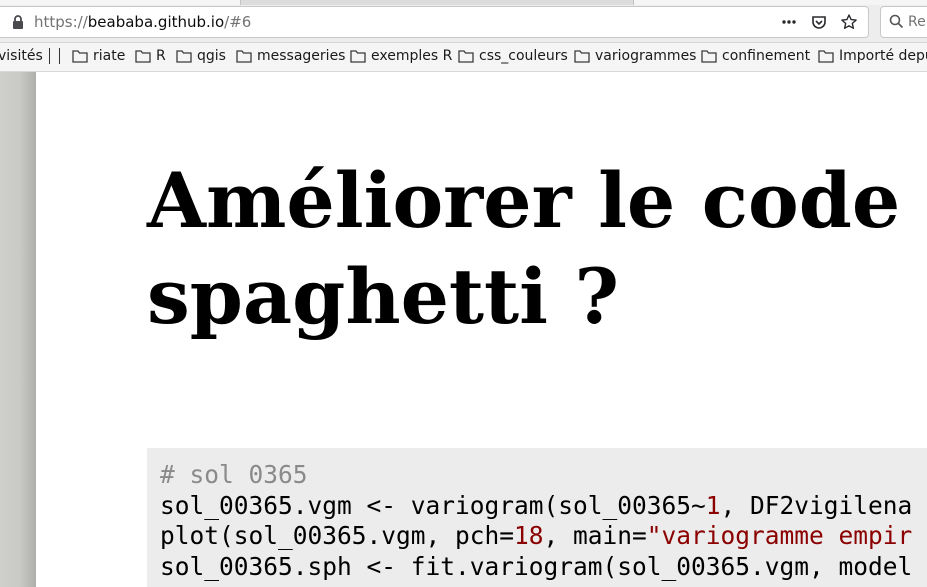 Image resolution: width=927 pixels, height=587 pixels. I want to click on code-number: 1, so click(713, 505).